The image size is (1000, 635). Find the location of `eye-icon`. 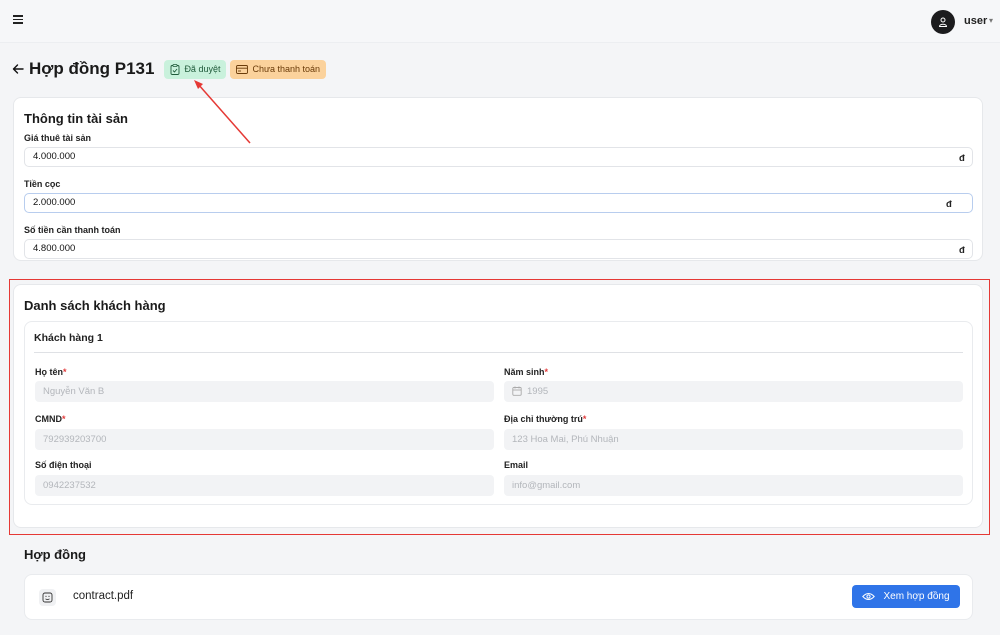

eye-icon is located at coordinates (869, 596).